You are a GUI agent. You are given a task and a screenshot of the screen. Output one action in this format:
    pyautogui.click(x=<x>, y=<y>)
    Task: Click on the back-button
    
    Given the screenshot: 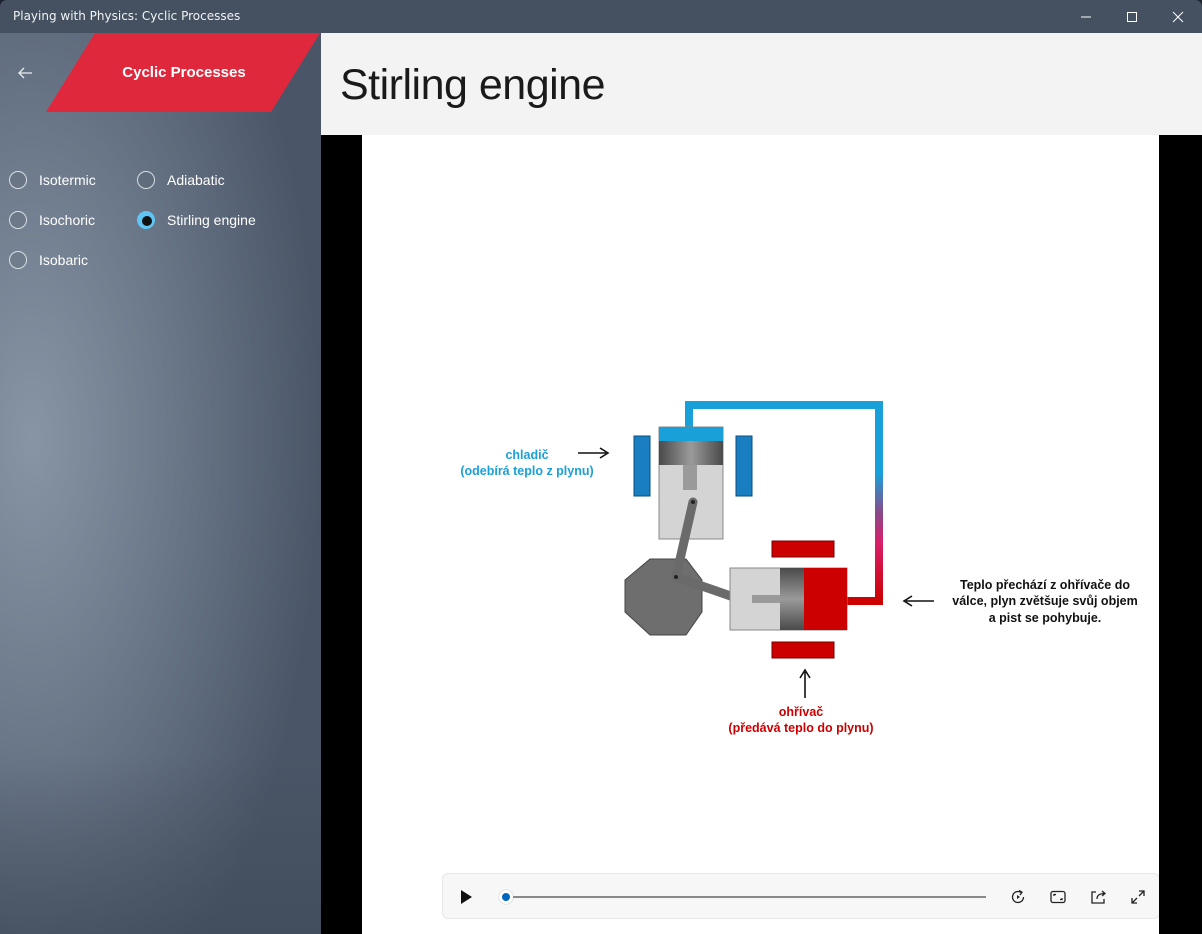 What is the action you would take?
    pyautogui.click(x=25, y=73)
    